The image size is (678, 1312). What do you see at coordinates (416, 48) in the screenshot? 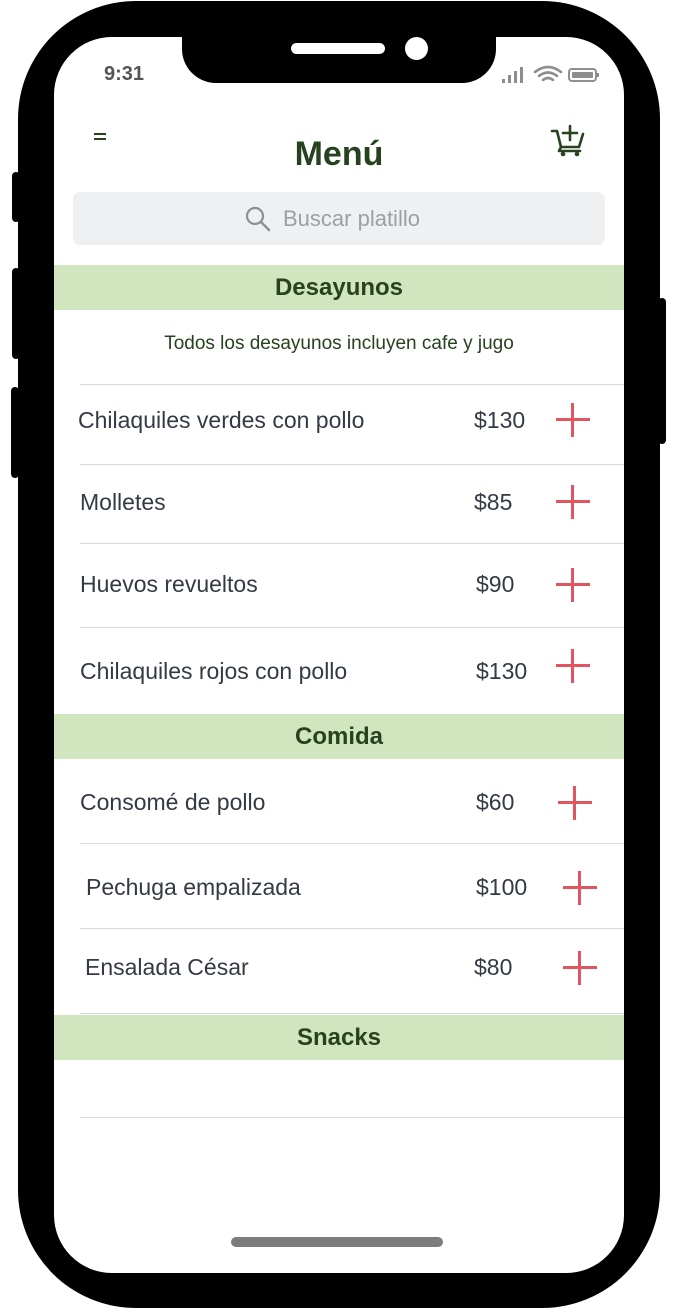
I see `front-camera` at bounding box center [416, 48].